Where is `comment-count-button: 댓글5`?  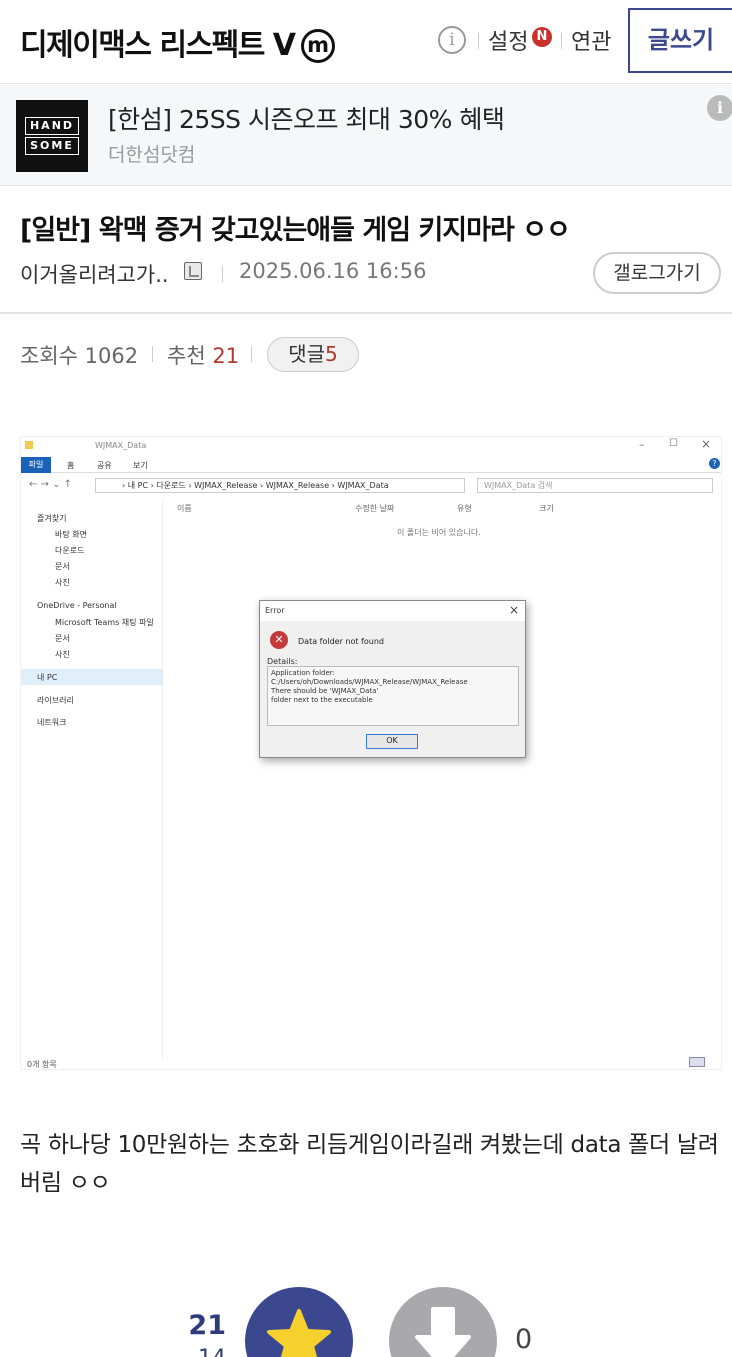 comment-count-button: 댓글5 is located at coordinates (313, 354).